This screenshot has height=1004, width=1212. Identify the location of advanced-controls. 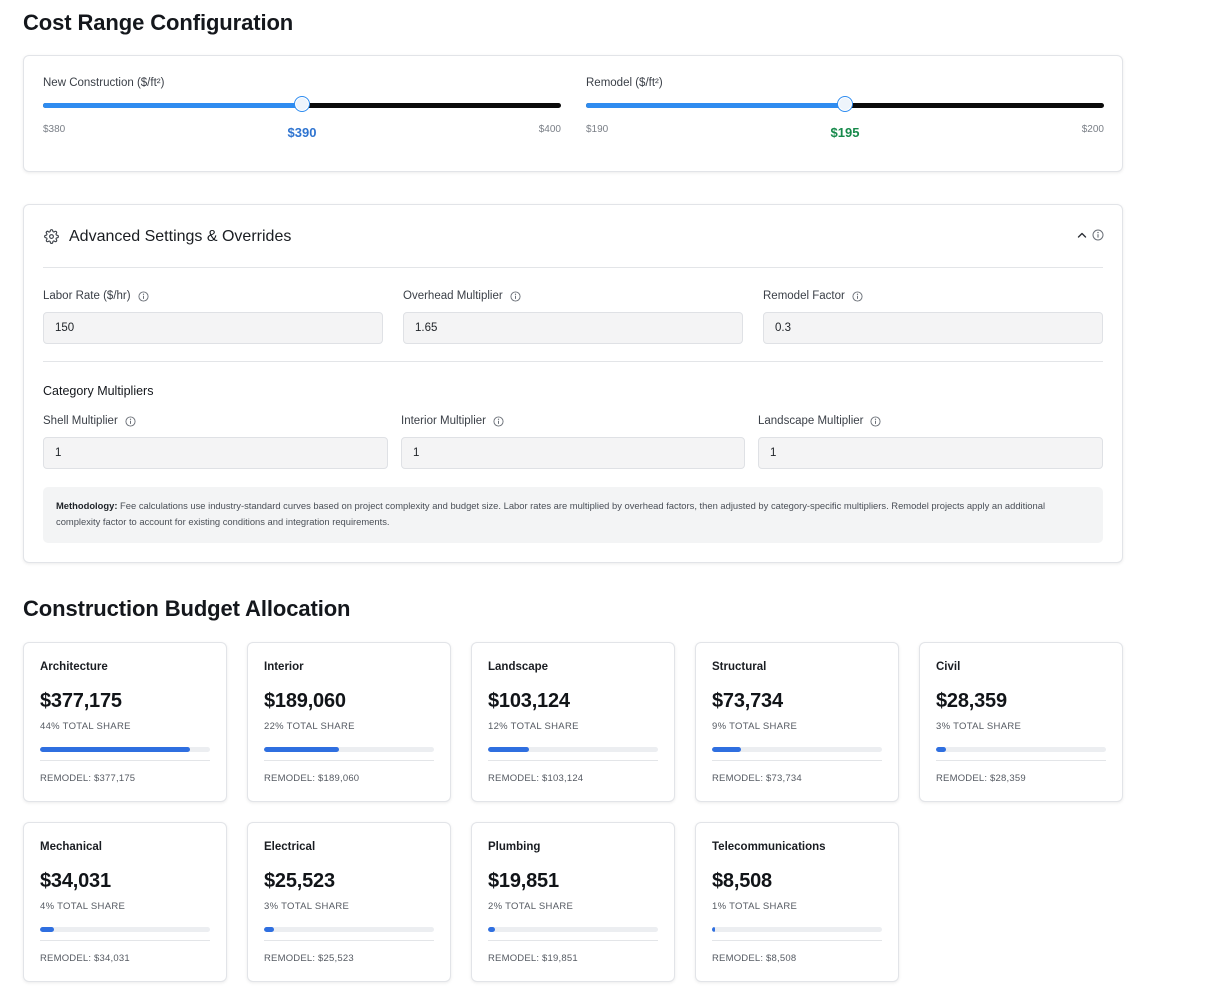
(1090, 235).